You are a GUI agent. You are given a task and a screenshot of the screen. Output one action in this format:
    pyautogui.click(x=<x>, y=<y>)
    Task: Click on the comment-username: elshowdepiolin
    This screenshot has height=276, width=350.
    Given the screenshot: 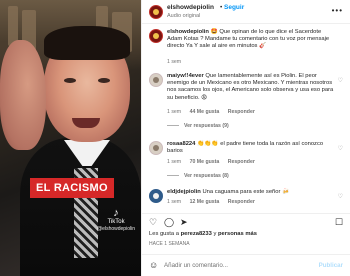 What is the action you would take?
    pyautogui.click(x=188, y=32)
    